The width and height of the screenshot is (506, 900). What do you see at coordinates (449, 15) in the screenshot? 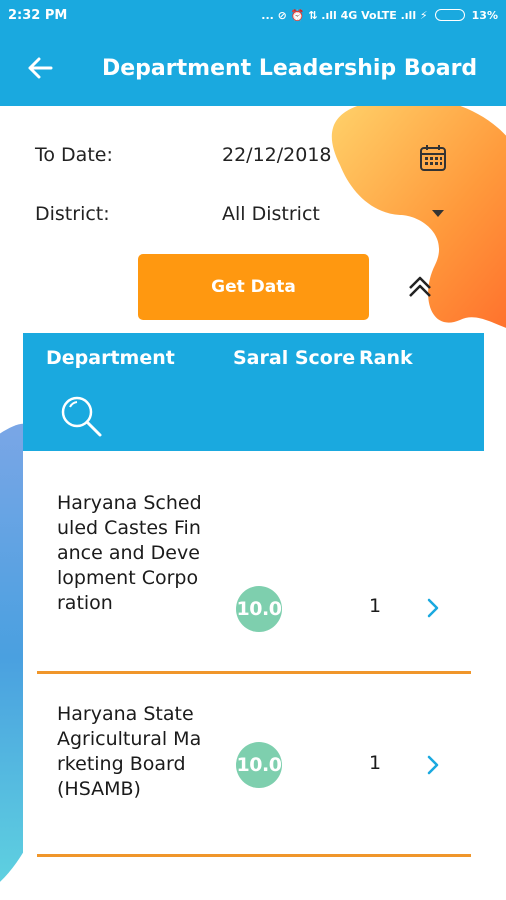
I see `battery-icon` at bounding box center [449, 15].